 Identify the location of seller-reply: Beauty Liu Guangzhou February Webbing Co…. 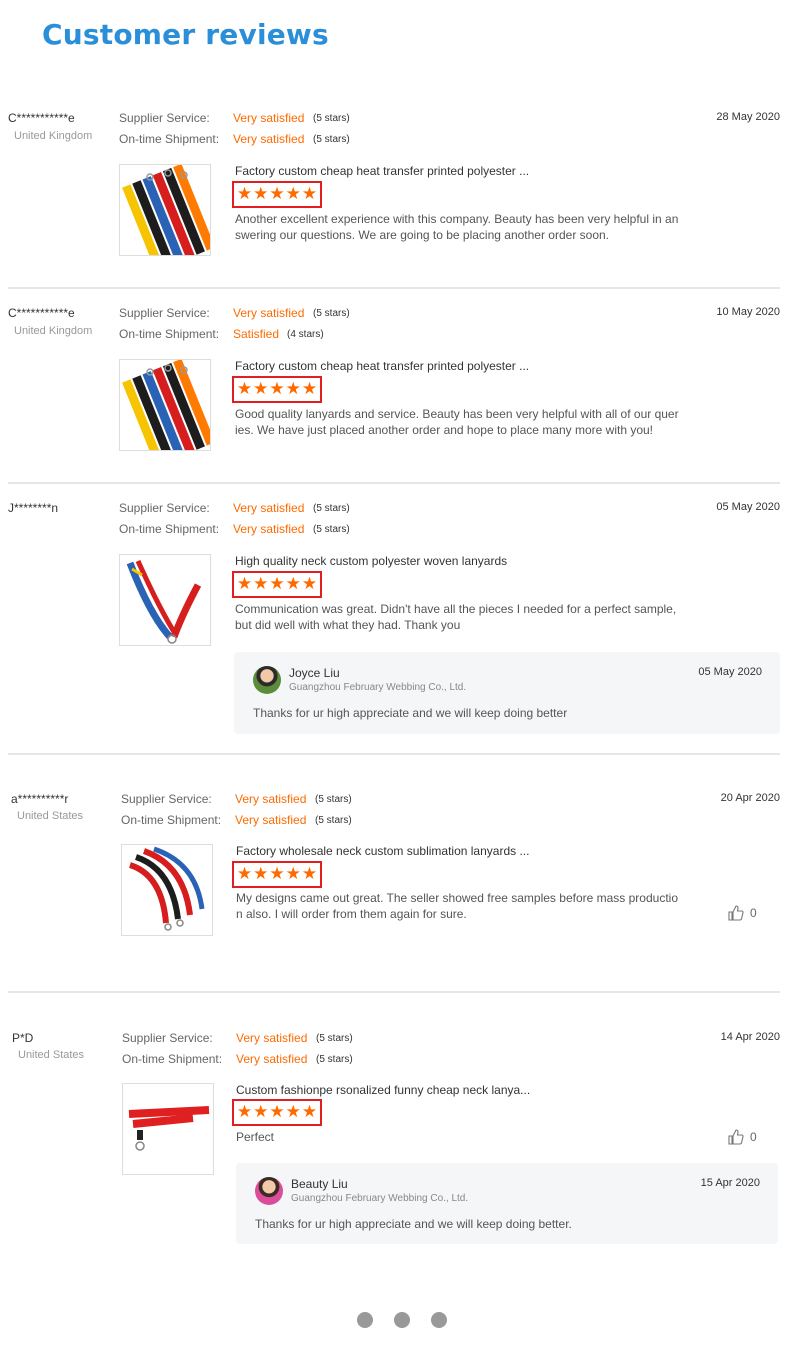
(507, 1203).